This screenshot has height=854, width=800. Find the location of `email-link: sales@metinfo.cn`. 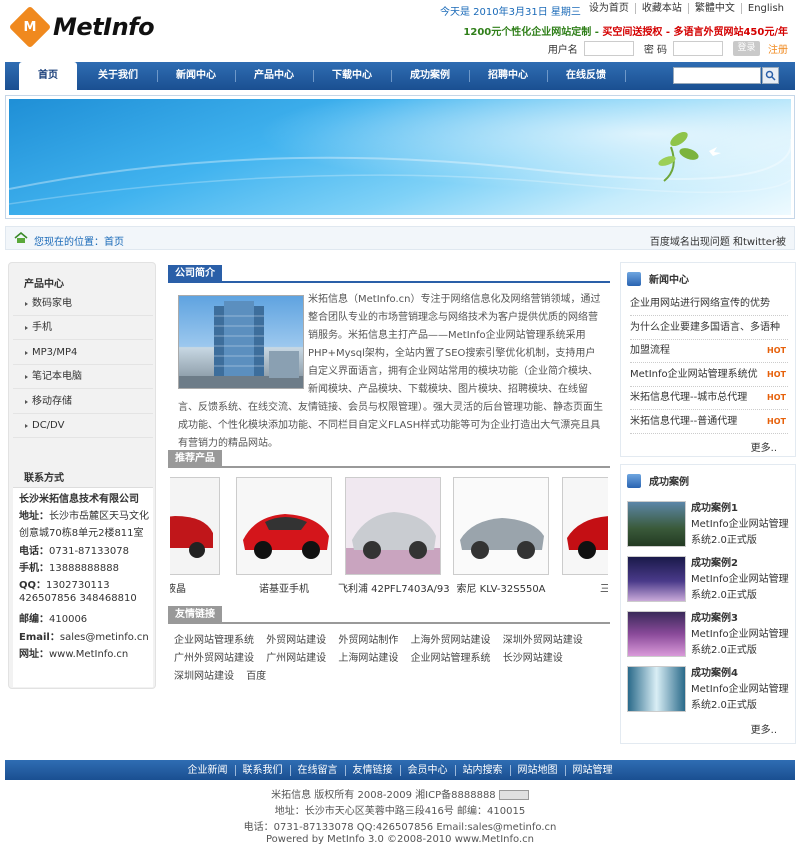

email-link: sales@metinfo.cn is located at coordinates (104, 637).